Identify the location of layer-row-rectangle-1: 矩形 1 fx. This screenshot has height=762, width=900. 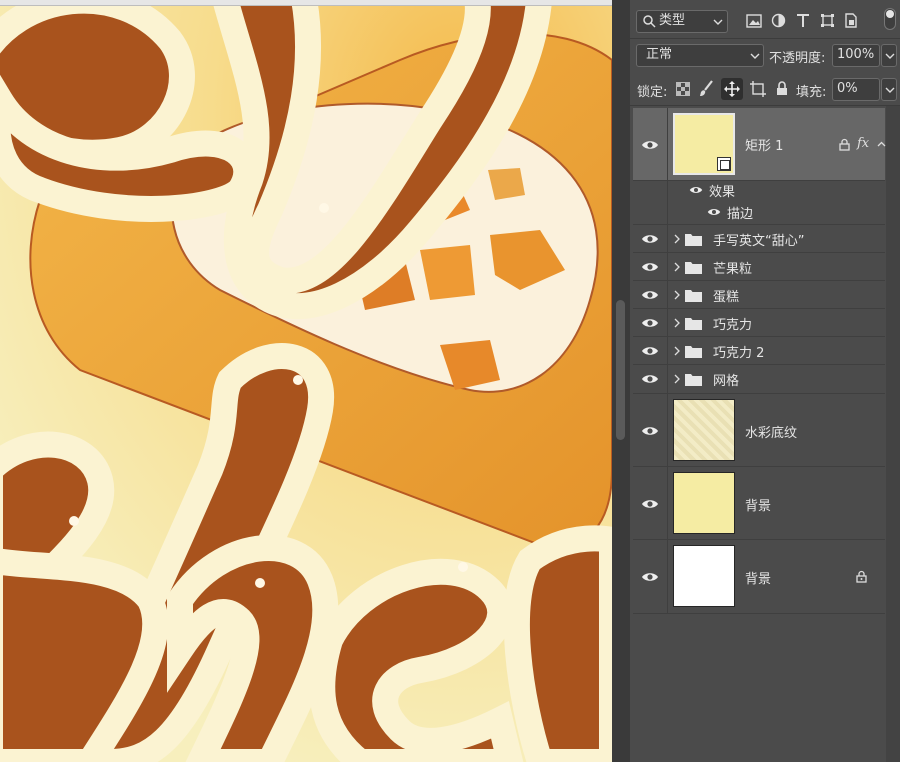
(759, 144).